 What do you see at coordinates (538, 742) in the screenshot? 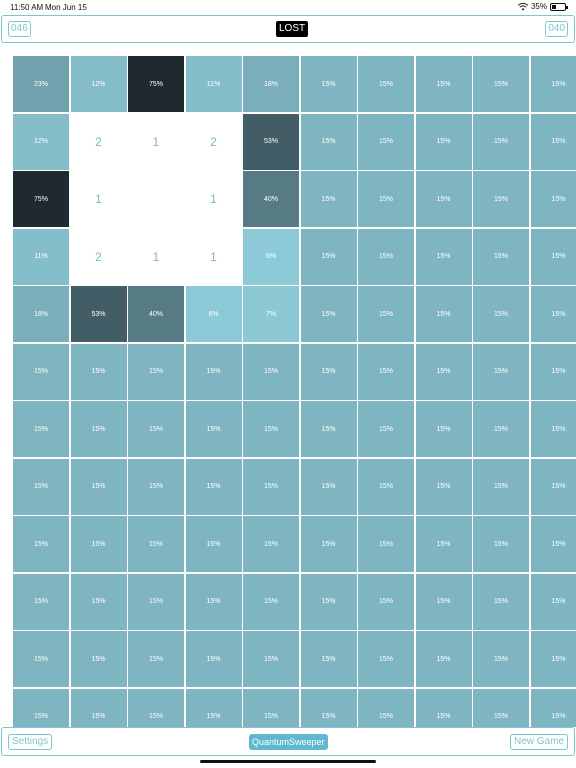
I see `new-game-button: New Game` at bounding box center [538, 742].